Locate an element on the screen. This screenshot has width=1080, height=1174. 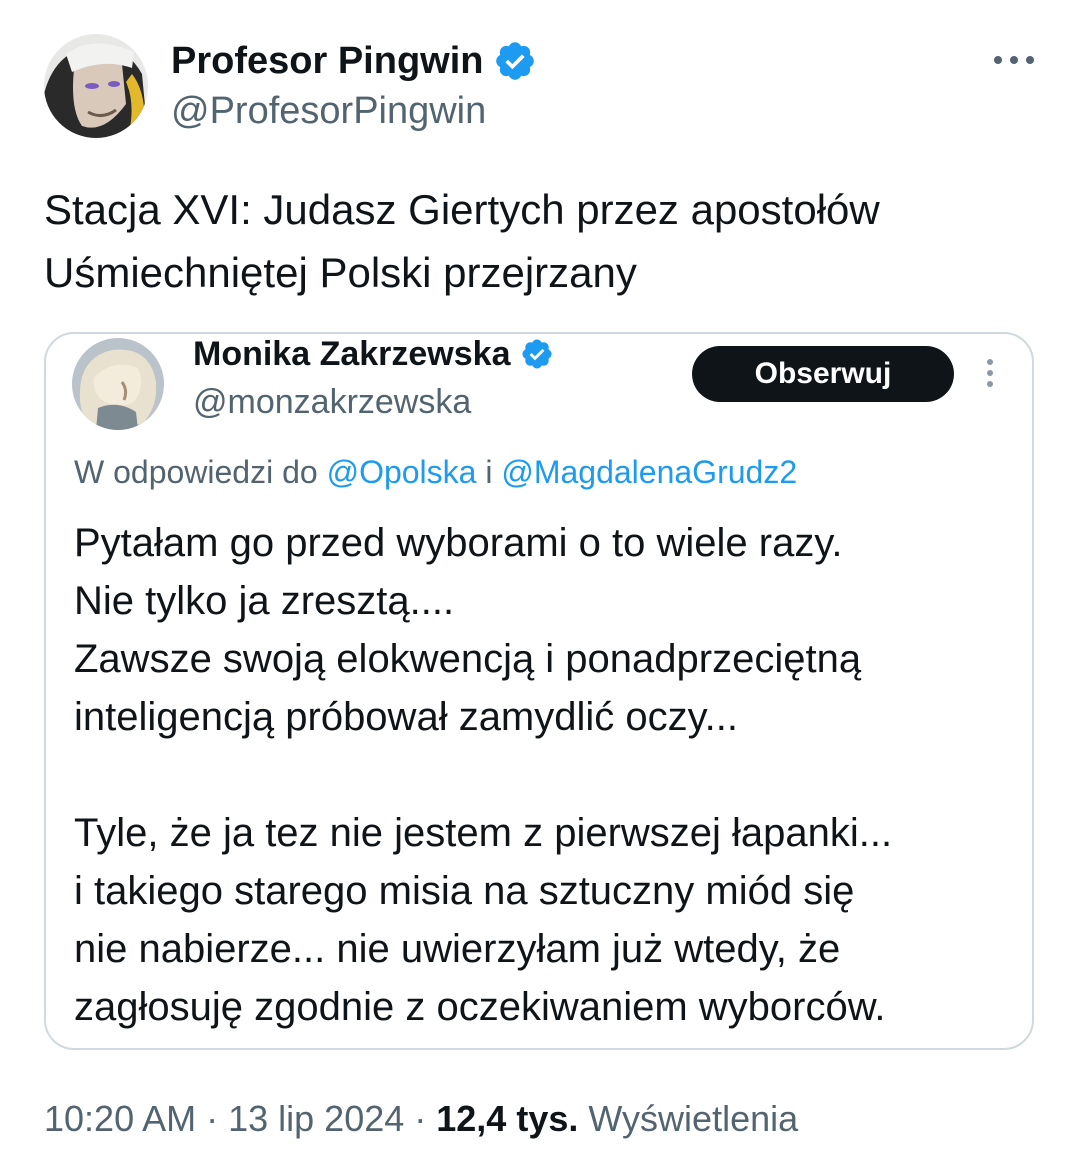
author-handle: @ProfesorPingwin is located at coordinates (328, 111).